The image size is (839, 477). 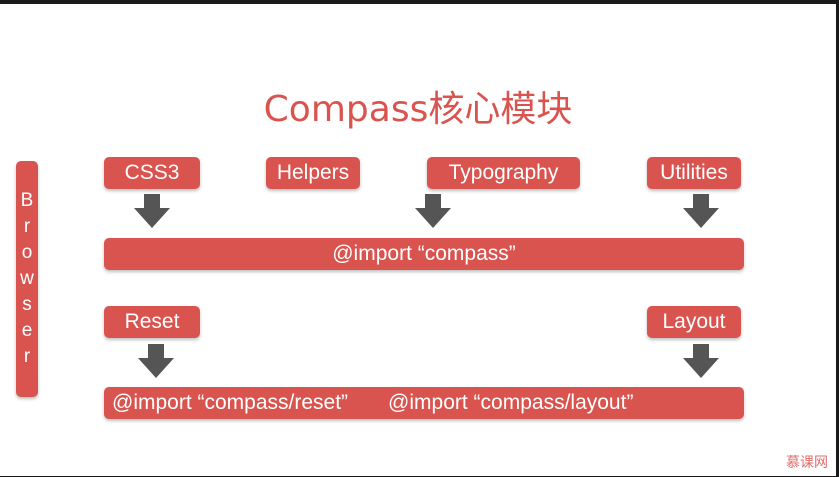 What do you see at coordinates (27, 304) in the screenshot?
I see `browser-letter: s` at bounding box center [27, 304].